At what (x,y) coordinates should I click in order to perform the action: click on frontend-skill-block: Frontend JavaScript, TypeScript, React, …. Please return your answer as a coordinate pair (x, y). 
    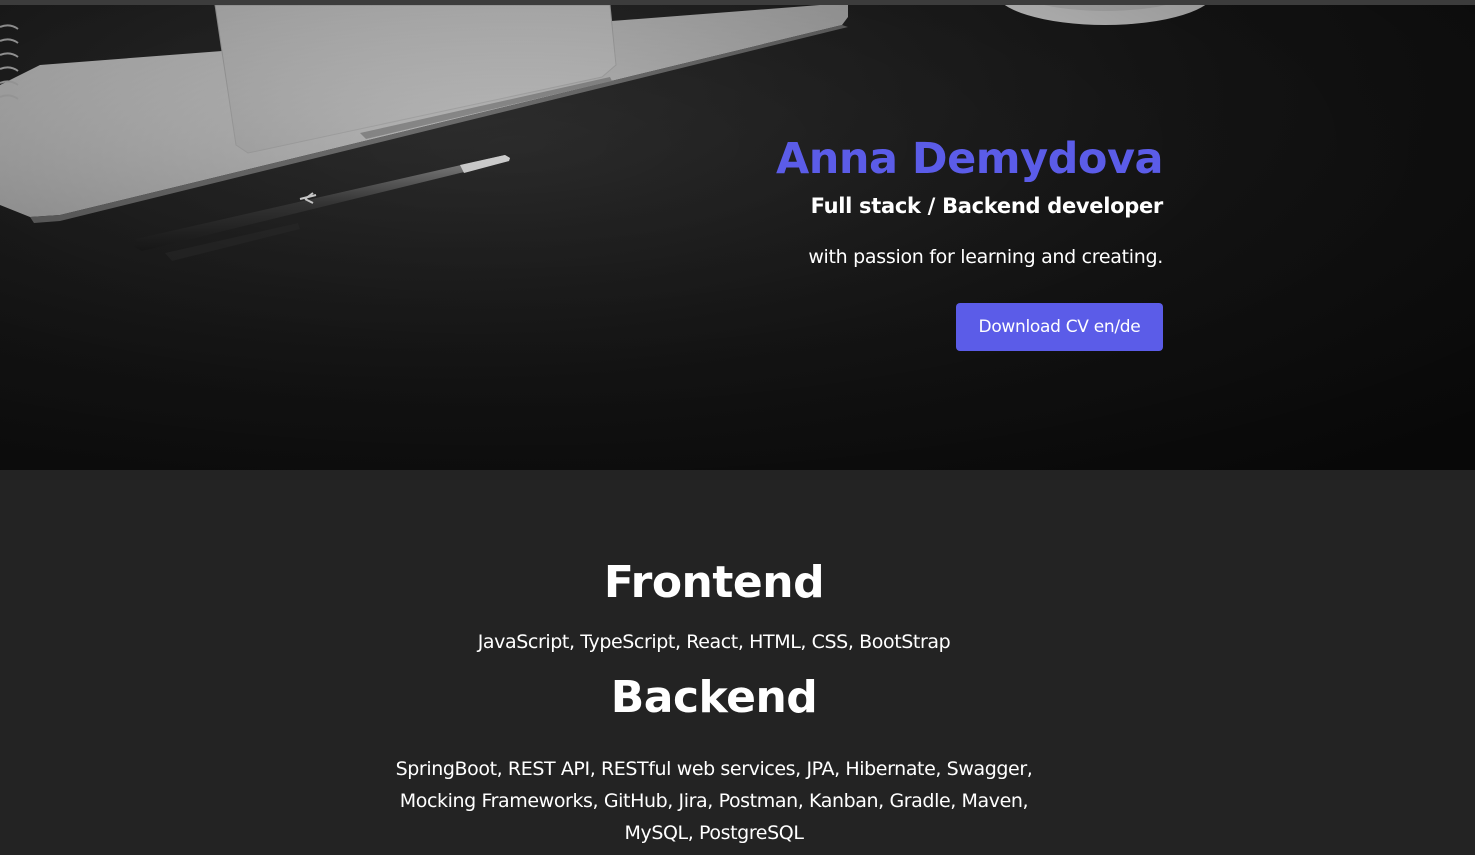
    Looking at the image, I should click on (714, 607).